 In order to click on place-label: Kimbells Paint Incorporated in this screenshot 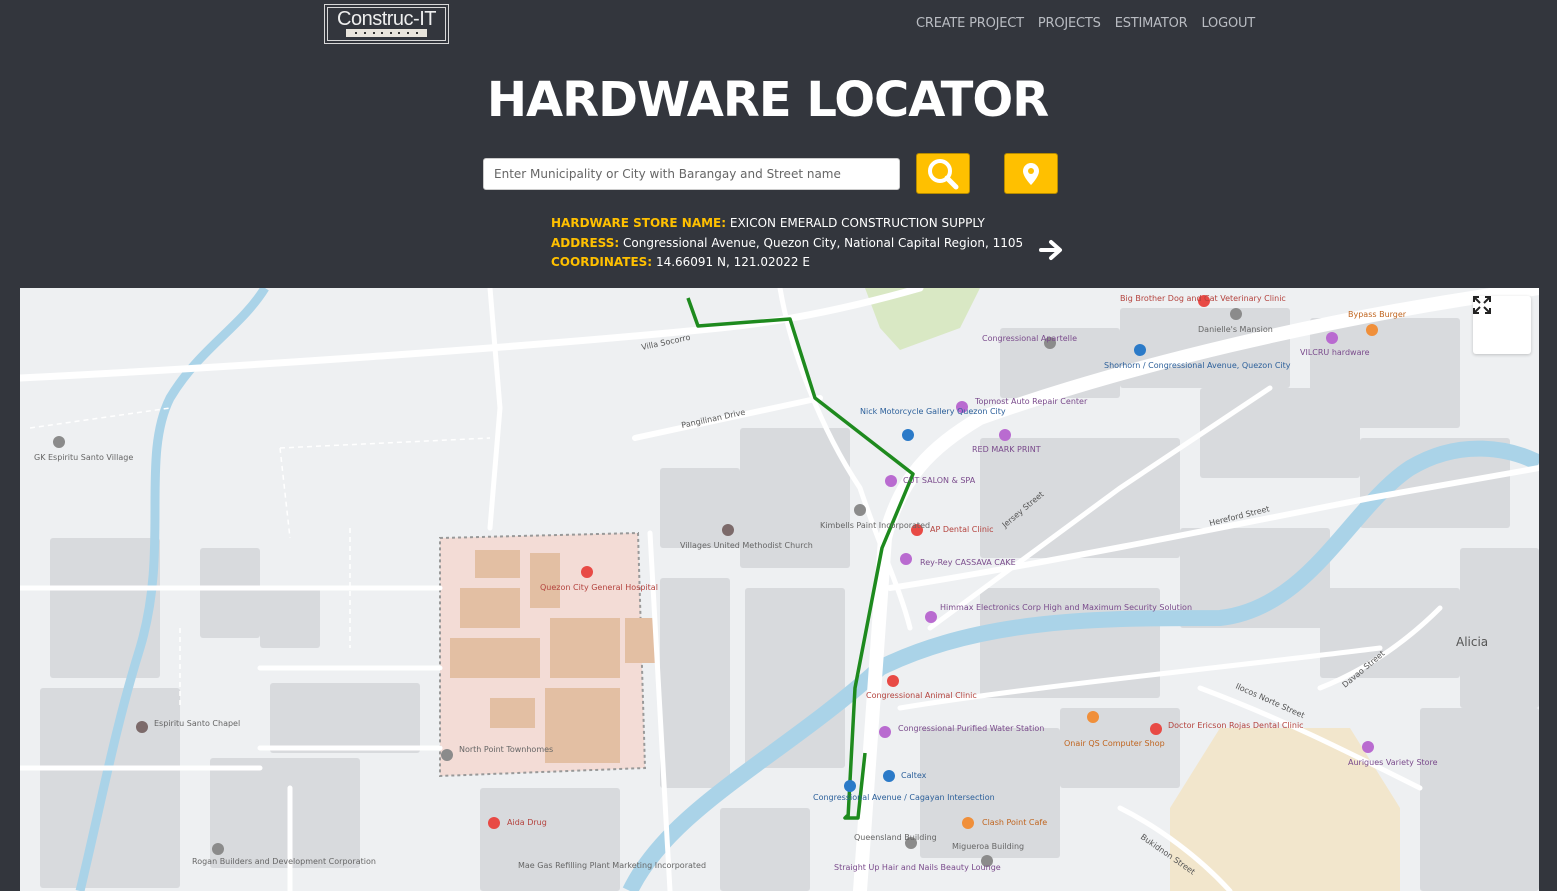, I will do `click(875, 525)`.